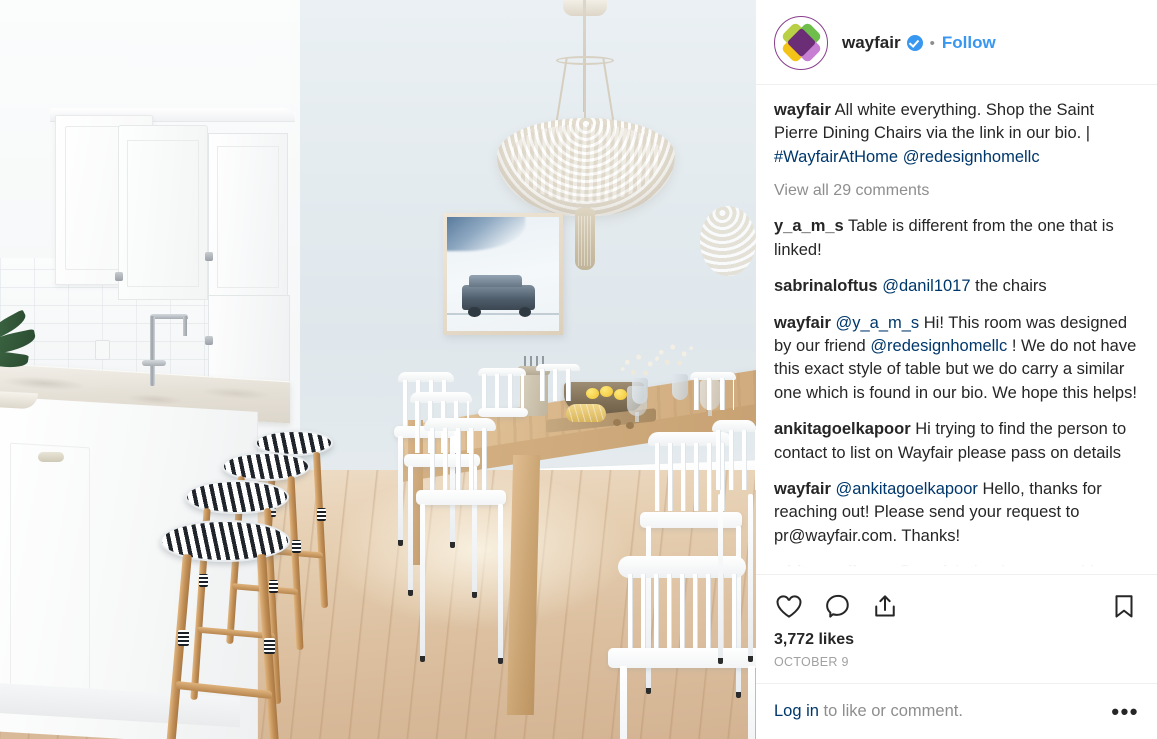 The width and height of the screenshot is (1157, 739). Describe the element at coordinates (680, 387) in the screenshot. I see `bud-vase` at that location.